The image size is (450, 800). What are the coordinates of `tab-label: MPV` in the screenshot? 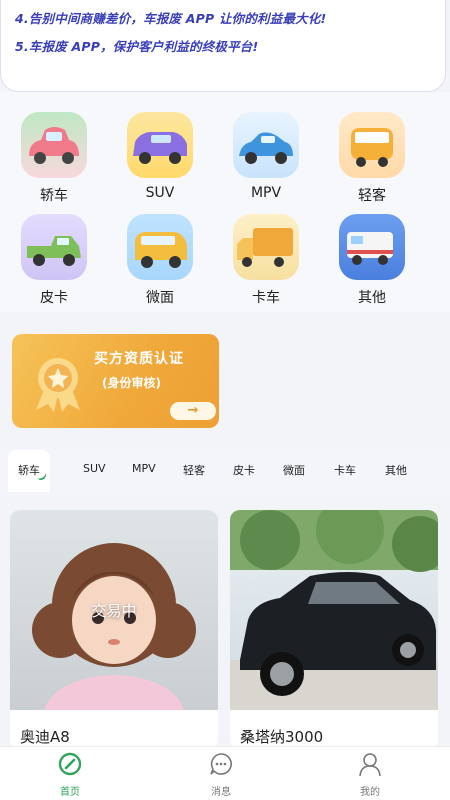 It's located at (144, 468).